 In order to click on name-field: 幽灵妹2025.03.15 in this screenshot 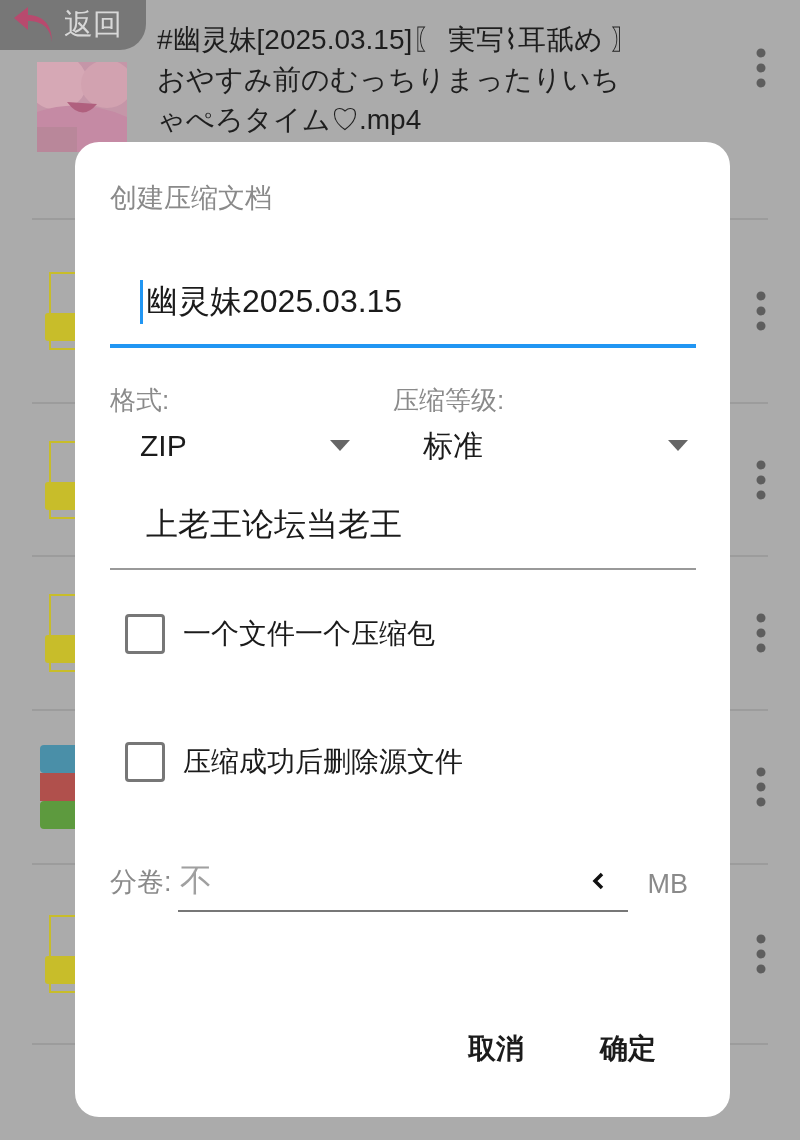, I will do `click(403, 304)`.